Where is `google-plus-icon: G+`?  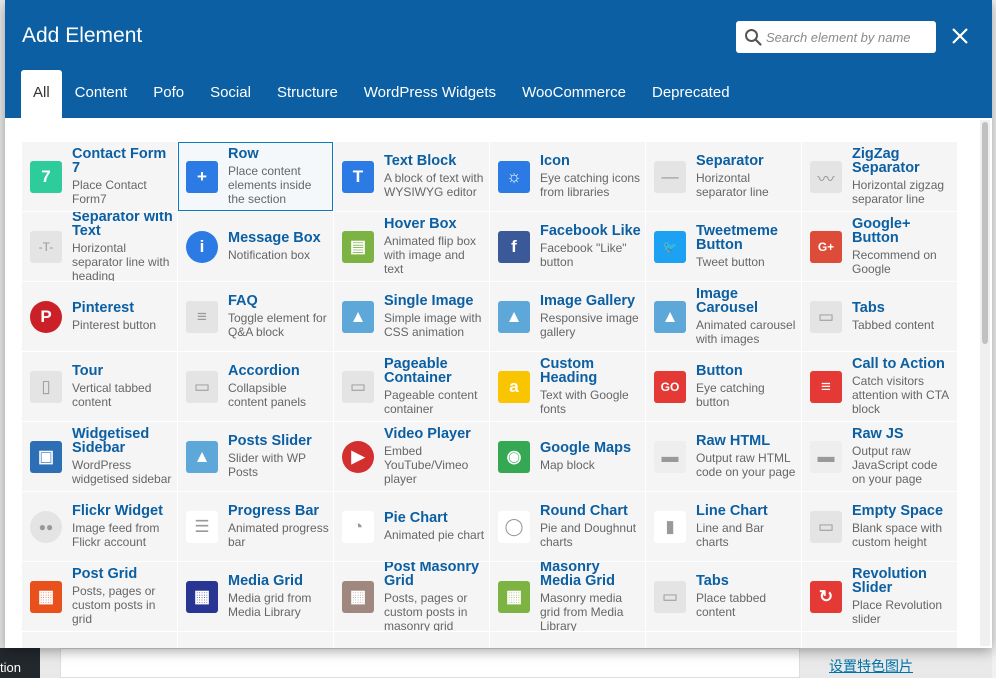
google-plus-icon: G+ is located at coordinates (826, 247).